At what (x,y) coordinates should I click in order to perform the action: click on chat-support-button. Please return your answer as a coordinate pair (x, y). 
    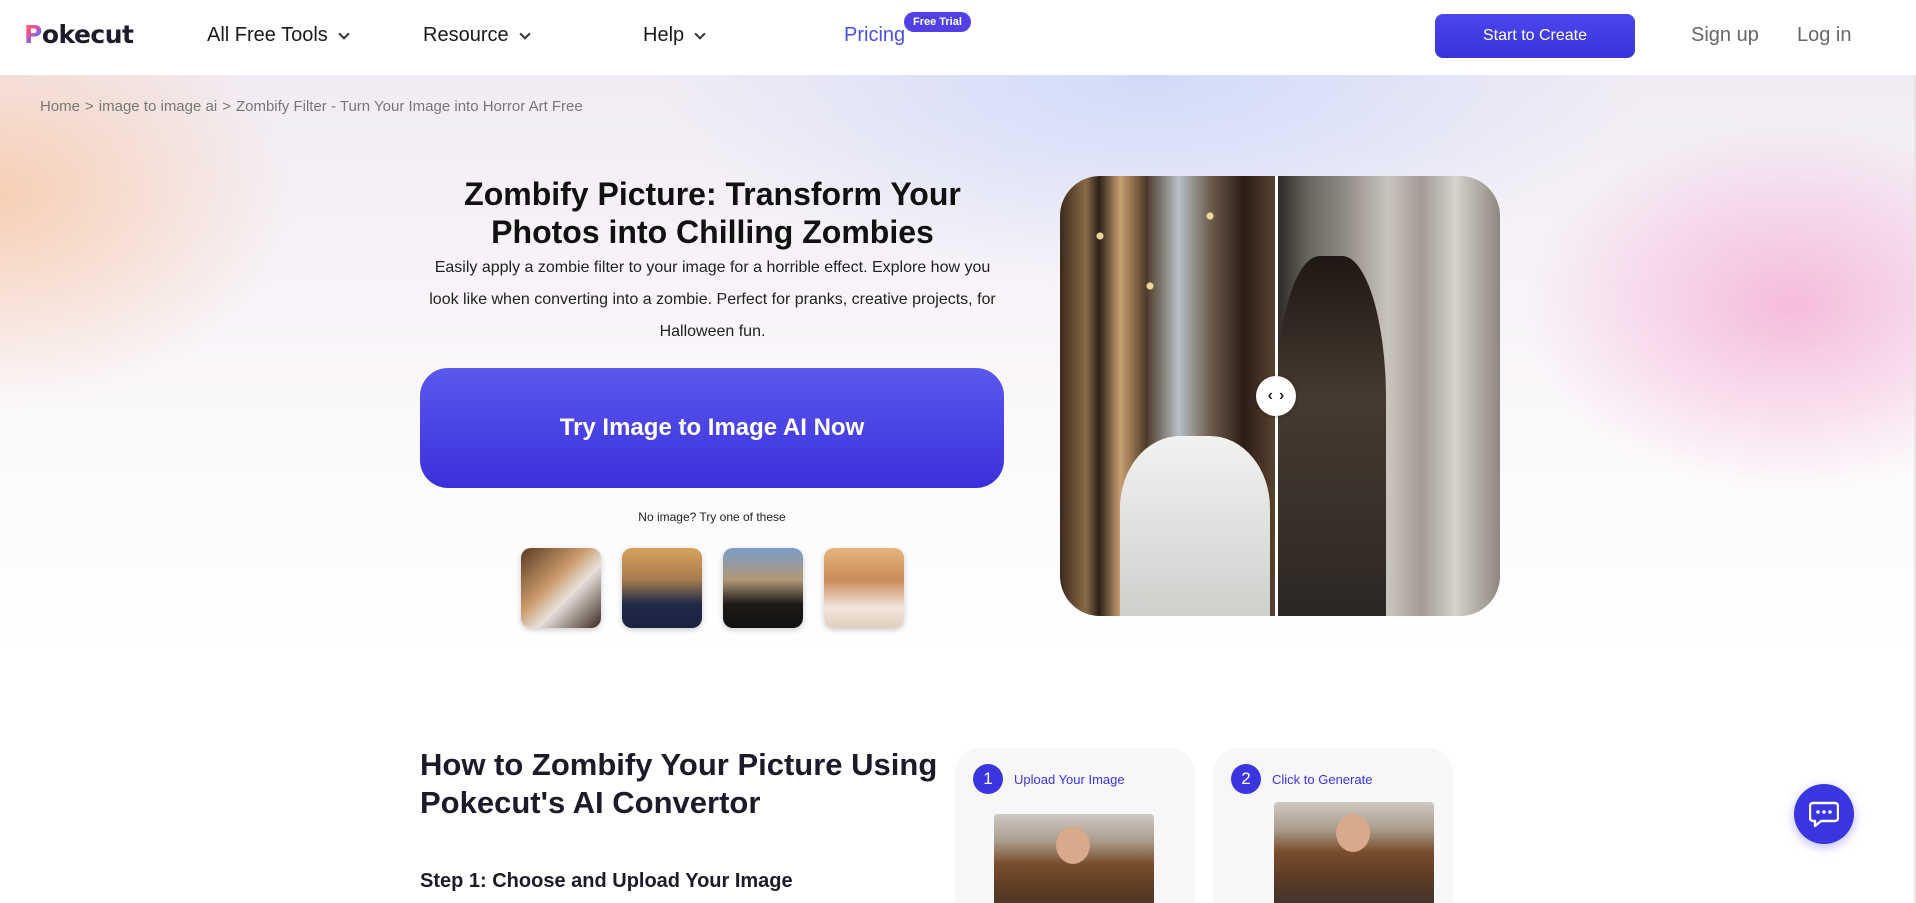
    Looking at the image, I should click on (1824, 814).